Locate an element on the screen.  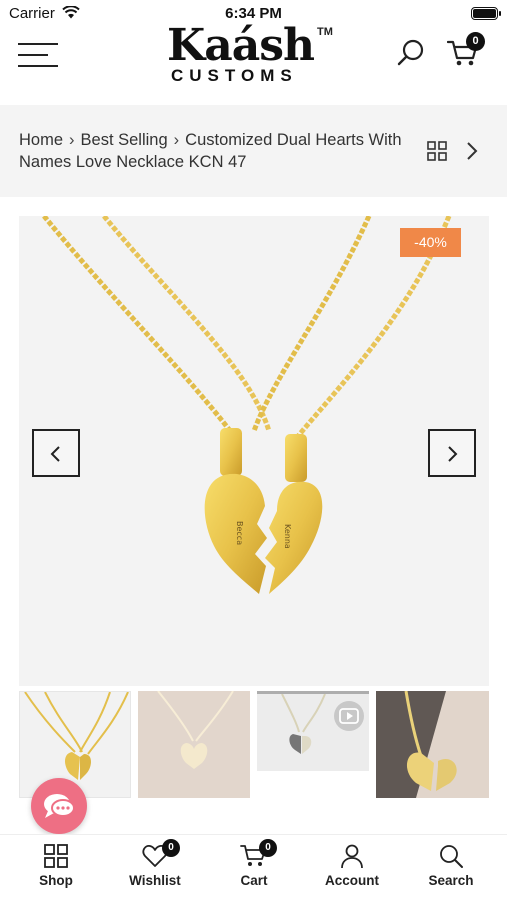
cart-count-badge: 0 is located at coordinates (475, 41).